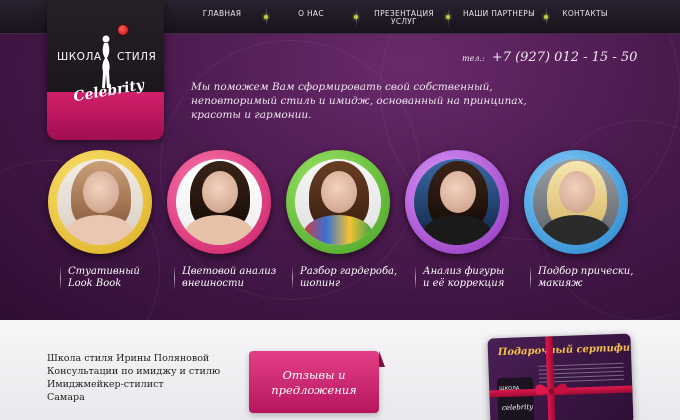  What do you see at coordinates (564, 57) in the screenshot?
I see `phone-value: +7 (927) 012 - 15 - 50` at bounding box center [564, 57].